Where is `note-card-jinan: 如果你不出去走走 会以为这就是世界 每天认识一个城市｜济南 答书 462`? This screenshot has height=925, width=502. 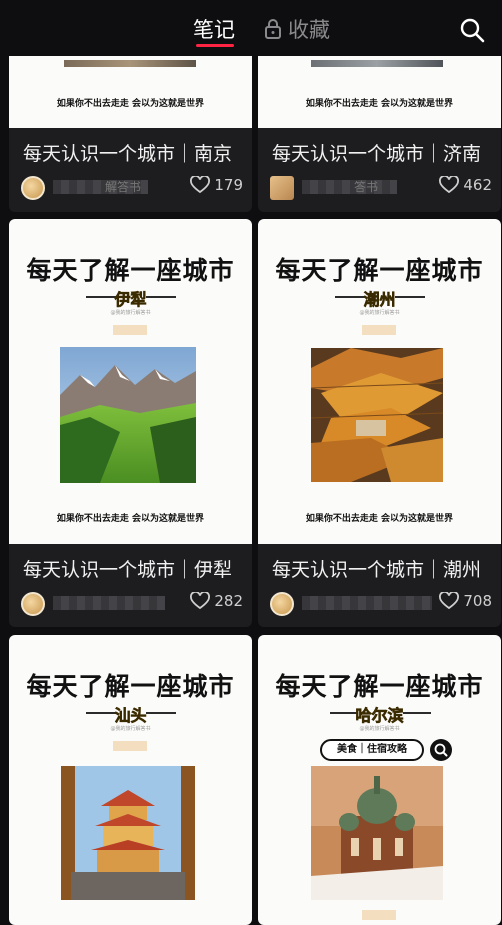
note-card-jinan: 如果你不出去走走 会以为这就是世界 每天认识一个城市｜济南 答书 462 is located at coordinates (379, 126).